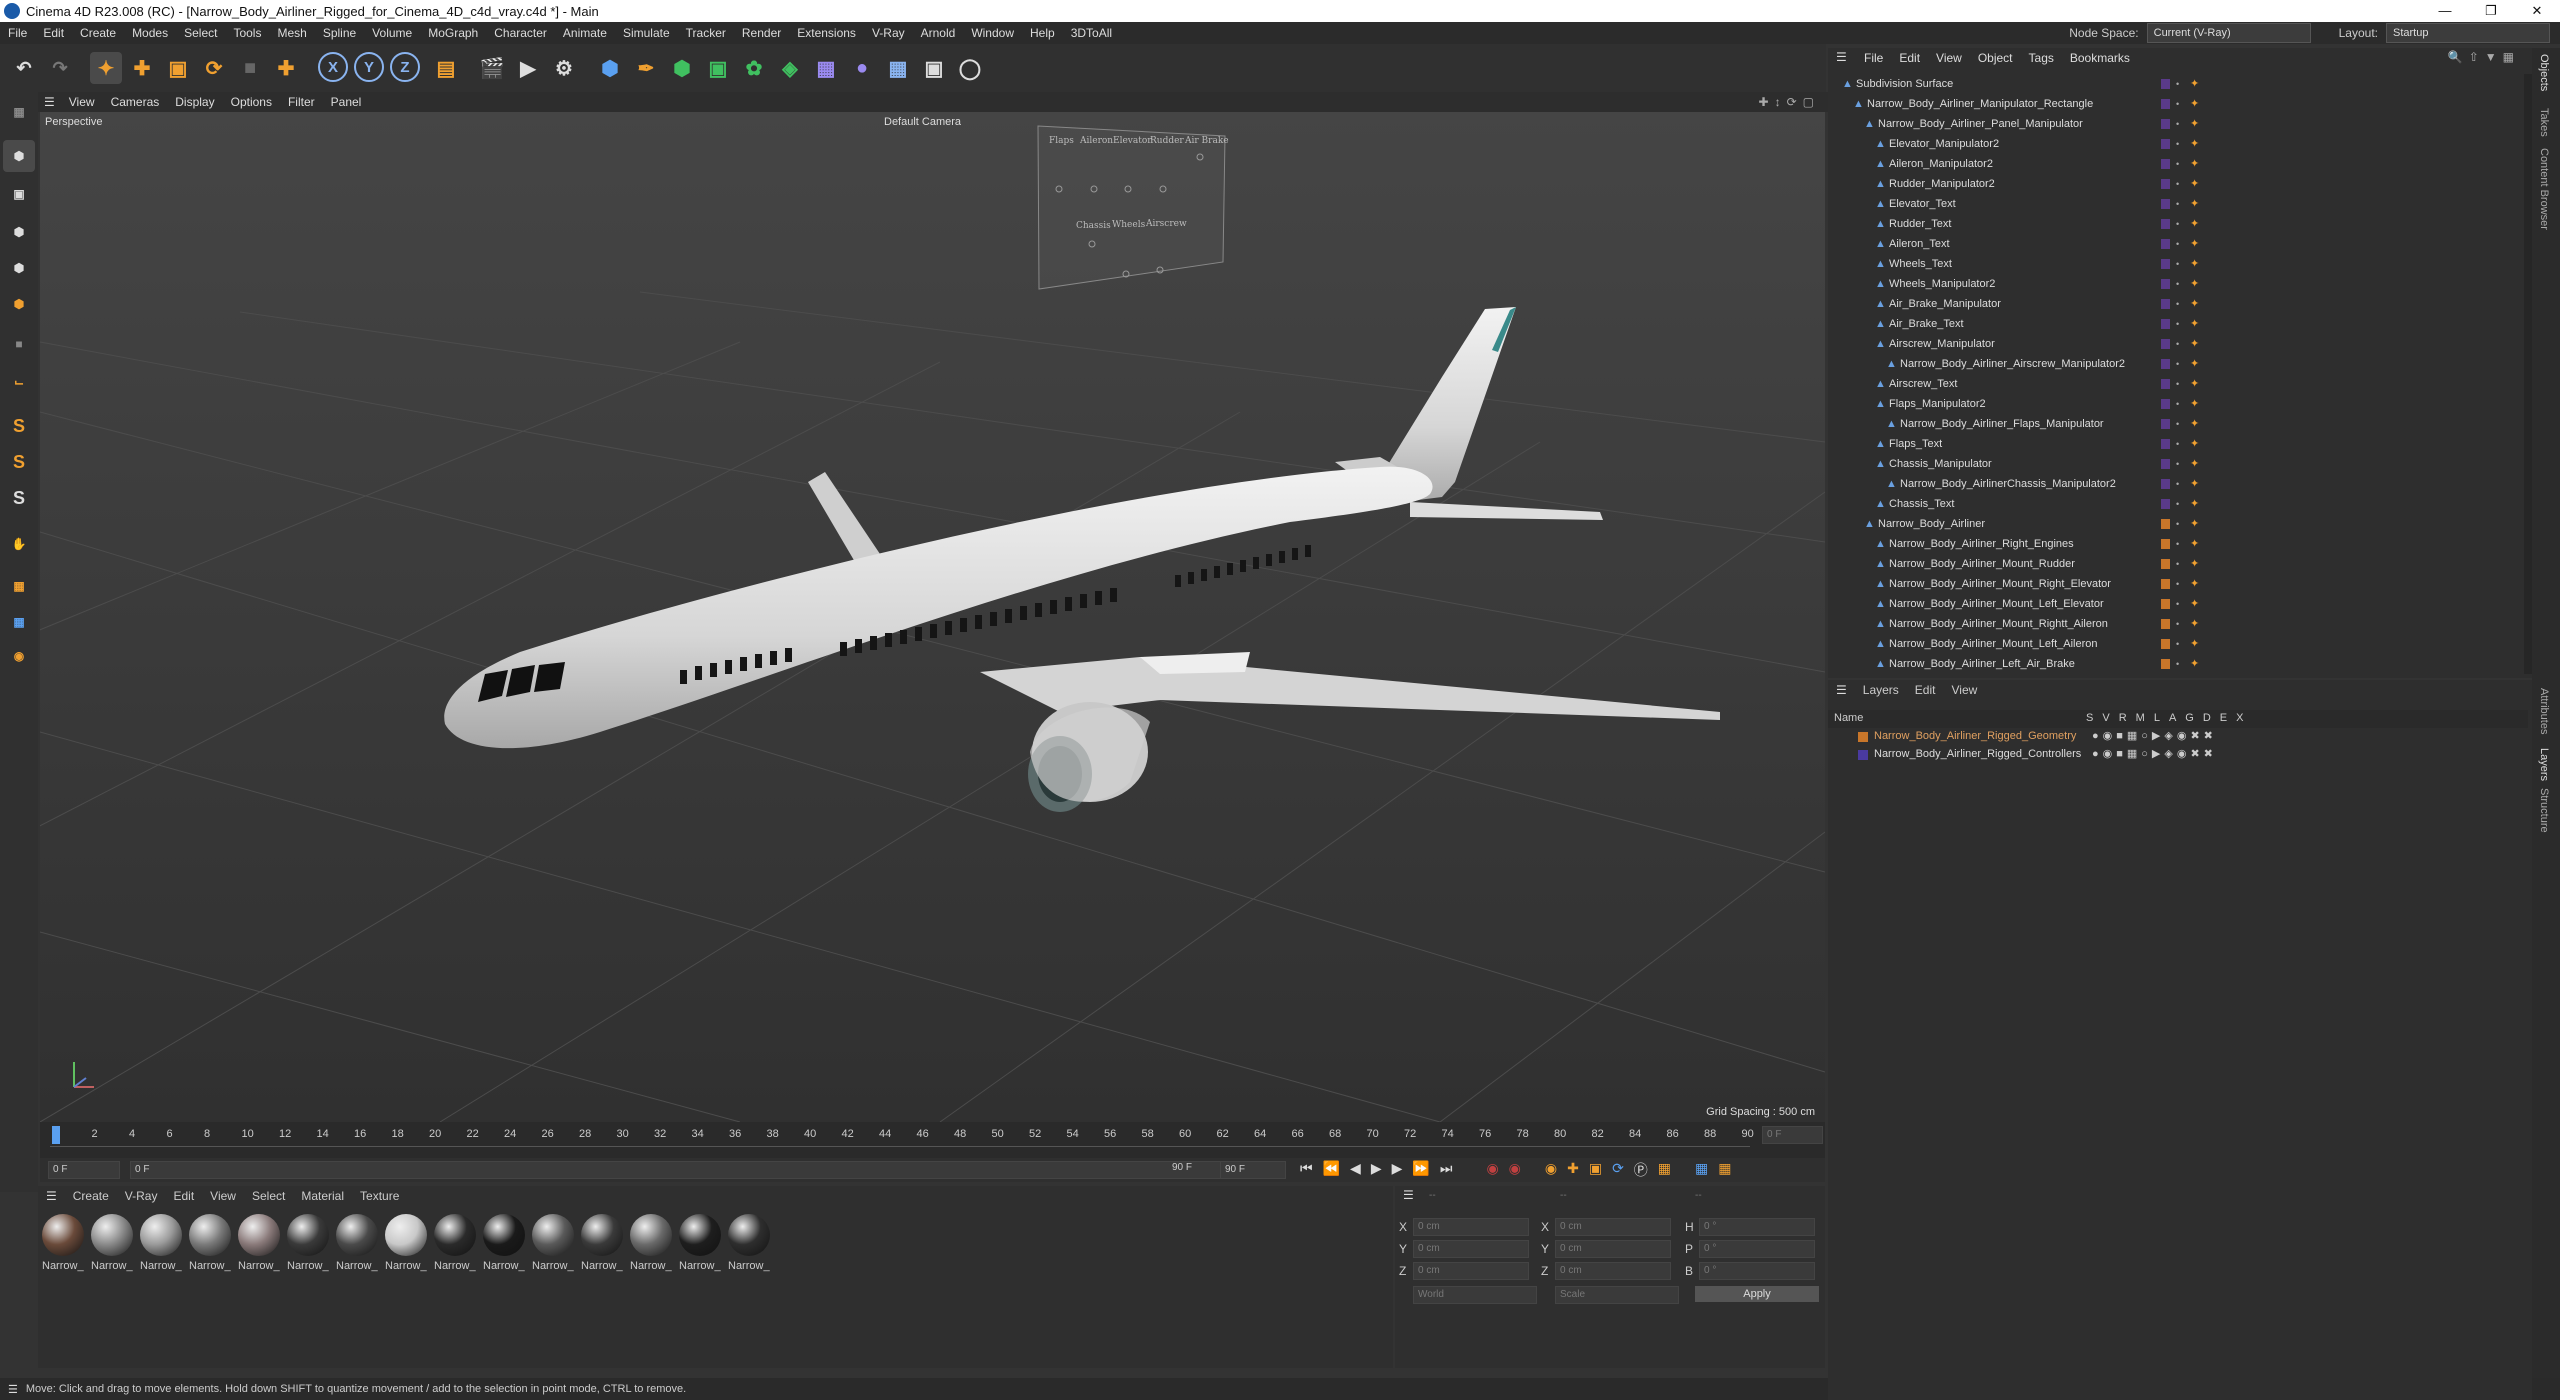 This screenshot has width=2560, height=1400. What do you see at coordinates (1919, 244) in the screenshot?
I see `object-name: Aileron_Text` at bounding box center [1919, 244].